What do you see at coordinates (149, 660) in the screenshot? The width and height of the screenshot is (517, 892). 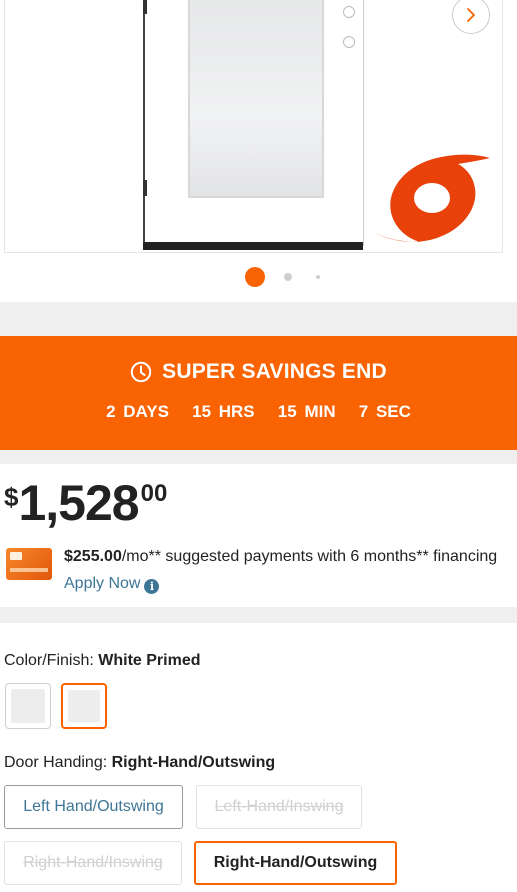 I see `color-finish-value: White Primed` at bounding box center [149, 660].